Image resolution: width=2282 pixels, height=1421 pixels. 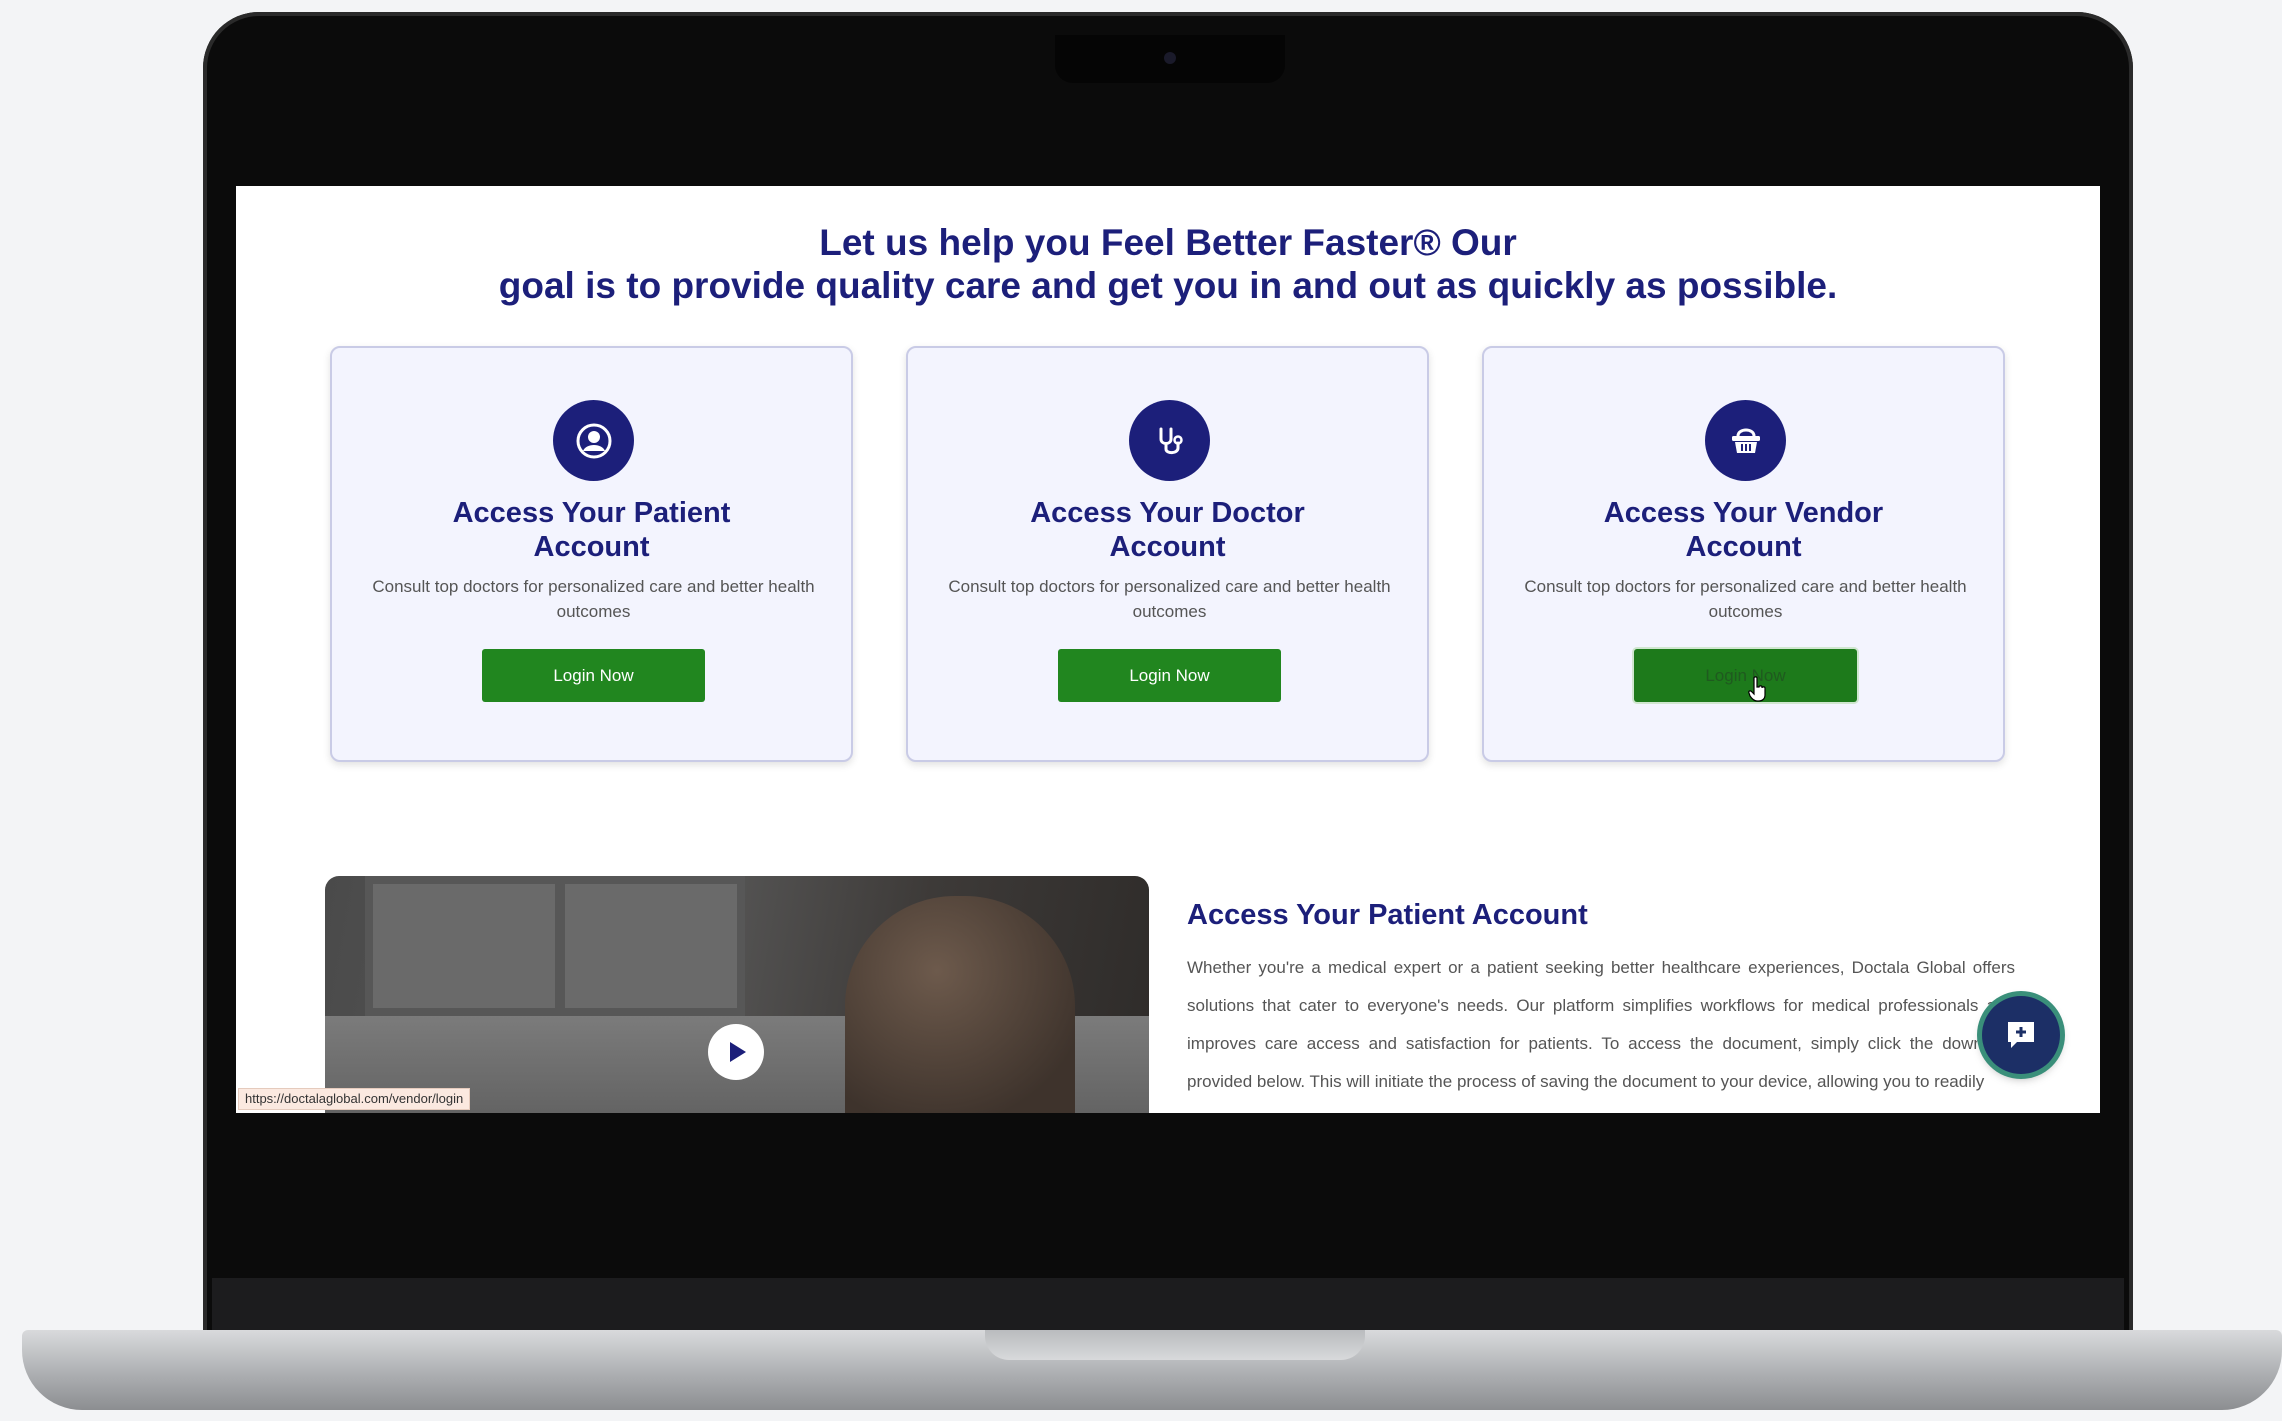 I want to click on basket-icon, so click(x=1745, y=440).